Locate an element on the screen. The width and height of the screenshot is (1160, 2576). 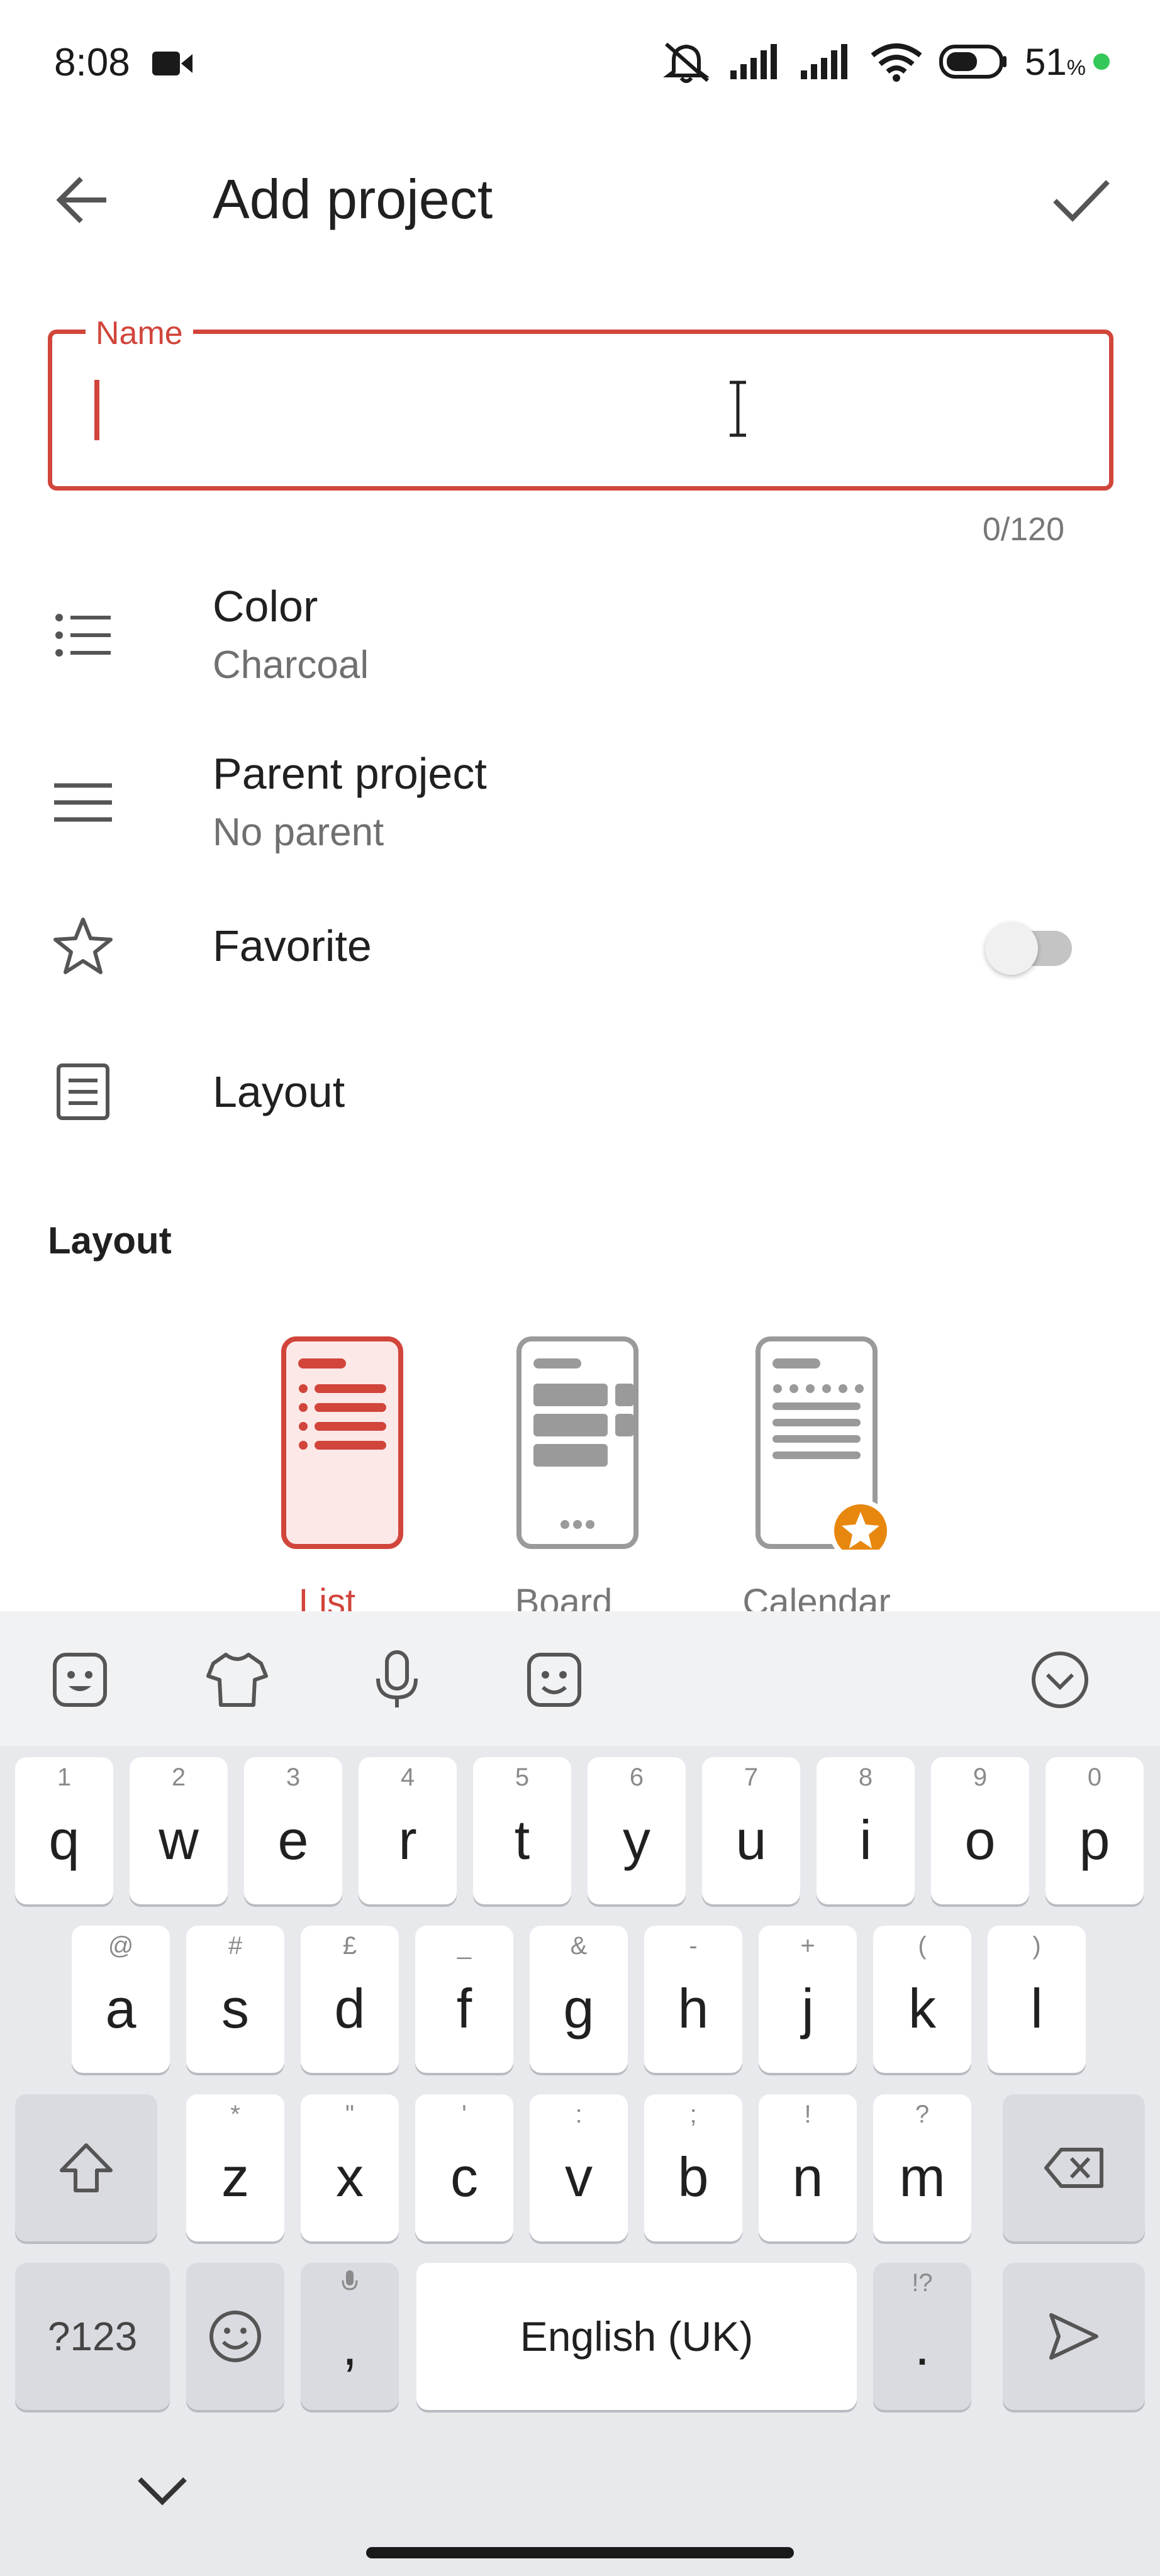
key-c: ' c is located at coordinates (464, 2167).